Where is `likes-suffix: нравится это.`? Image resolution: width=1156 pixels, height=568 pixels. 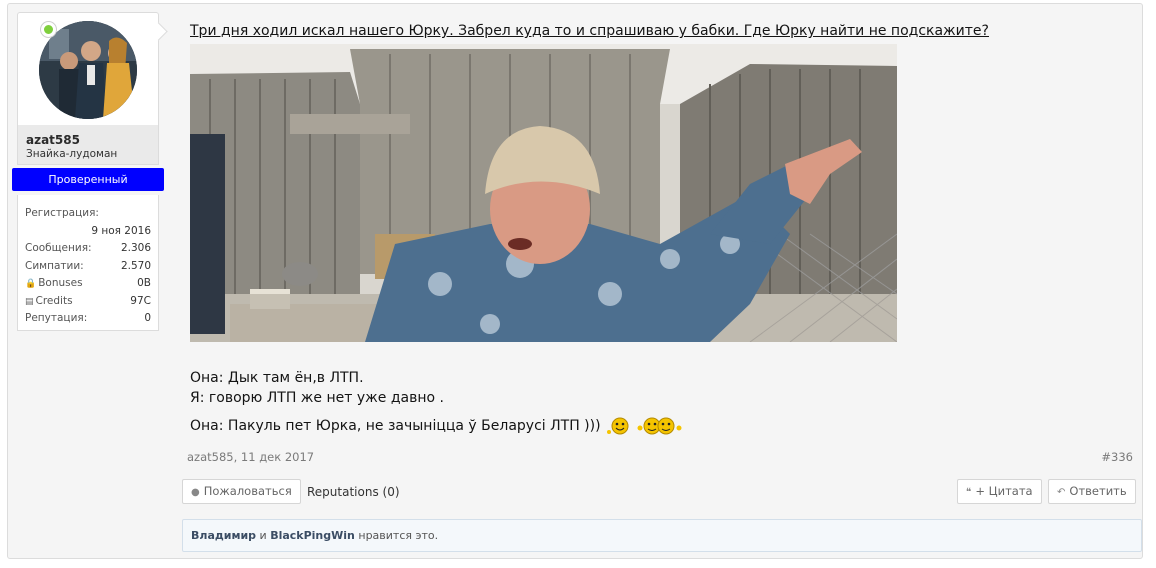
likes-suffix: нравится это. is located at coordinates (398, 535).